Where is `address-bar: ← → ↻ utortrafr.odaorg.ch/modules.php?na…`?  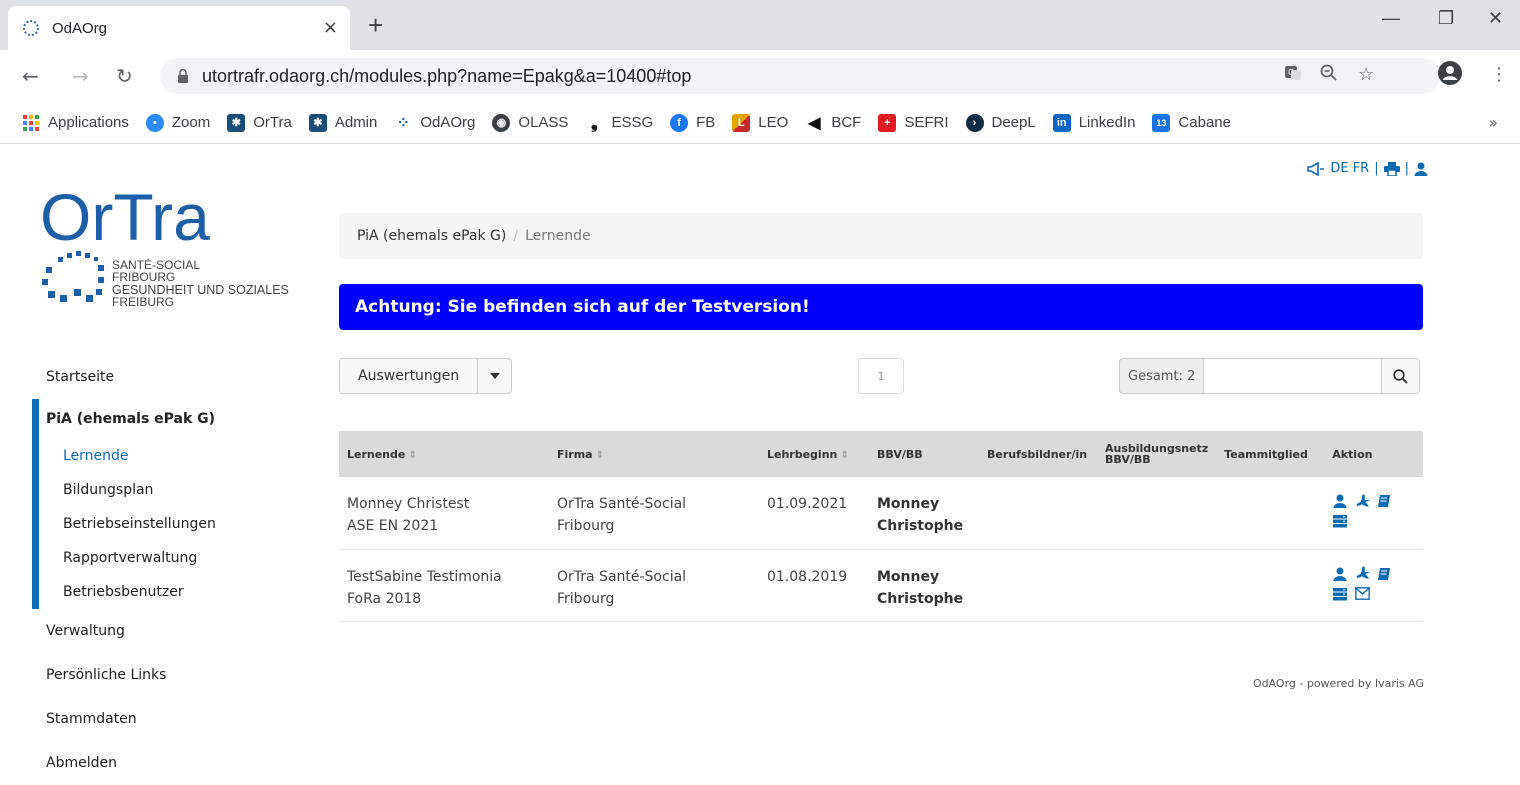 address-bar: ← → ↻ utortrafr.odaorg.ch/modules.php?na… is located at coordinates (760, 76).